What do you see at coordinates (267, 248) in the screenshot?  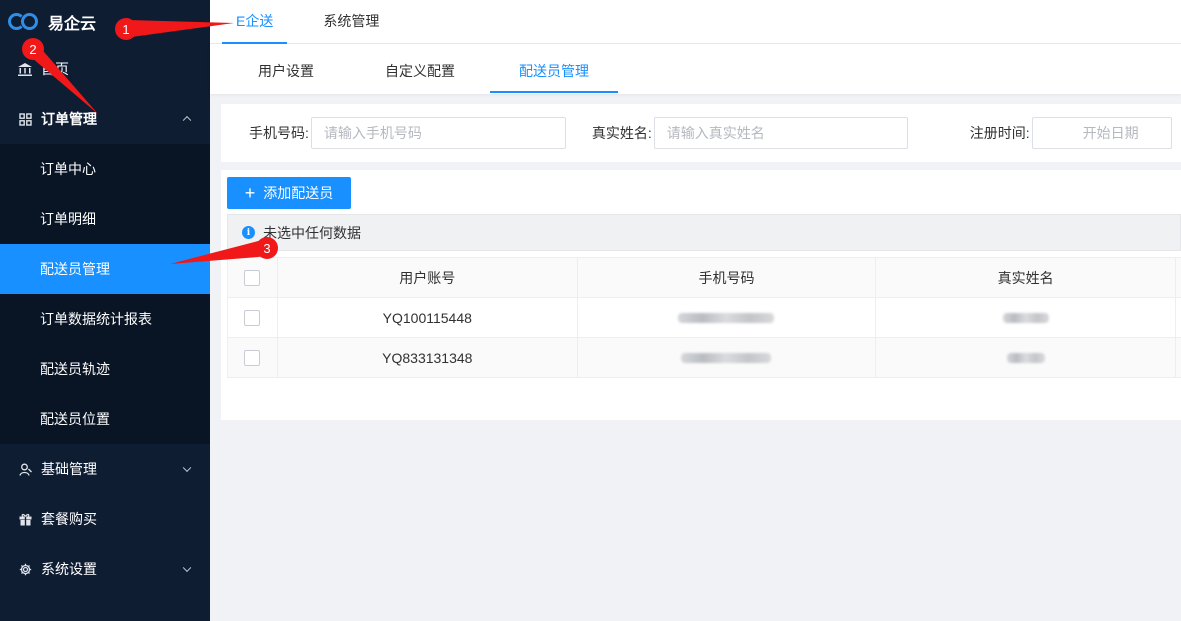 I see `annotation-marker-3: 3` at bounding box center [267, 248].